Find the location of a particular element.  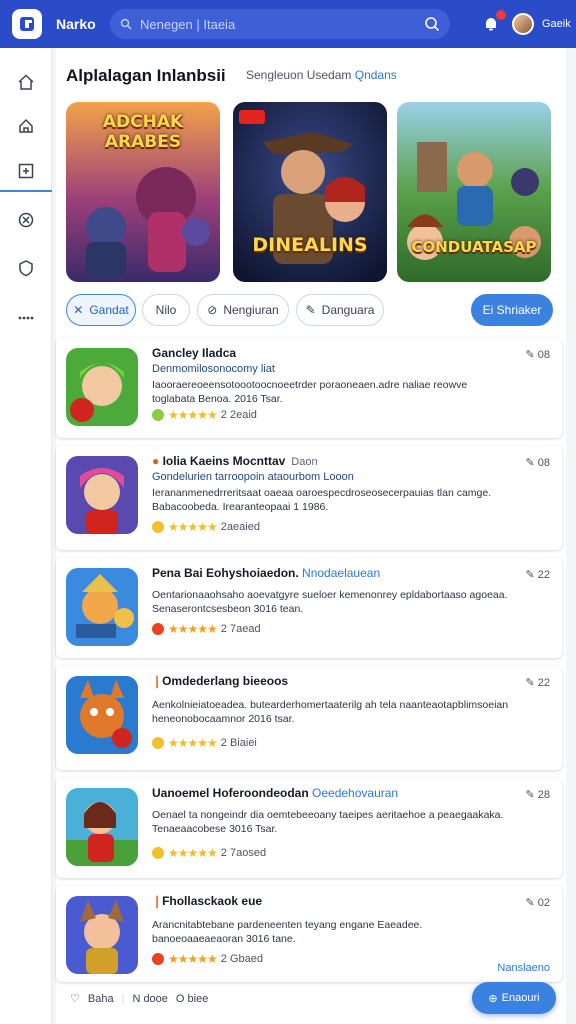

banner-2-title: DINEALINS is located at coordinates (310, 245).